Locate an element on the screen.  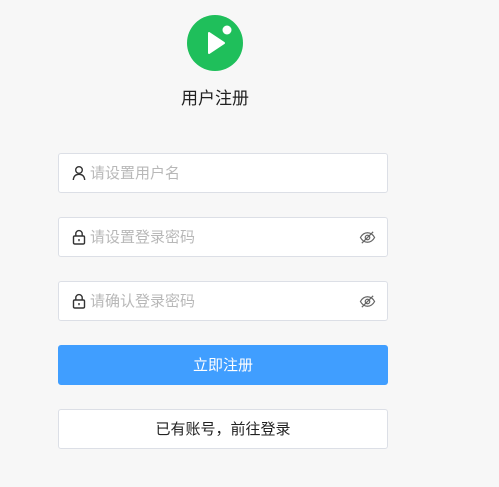
confirm-password-input is located at coordinates (220, 301).